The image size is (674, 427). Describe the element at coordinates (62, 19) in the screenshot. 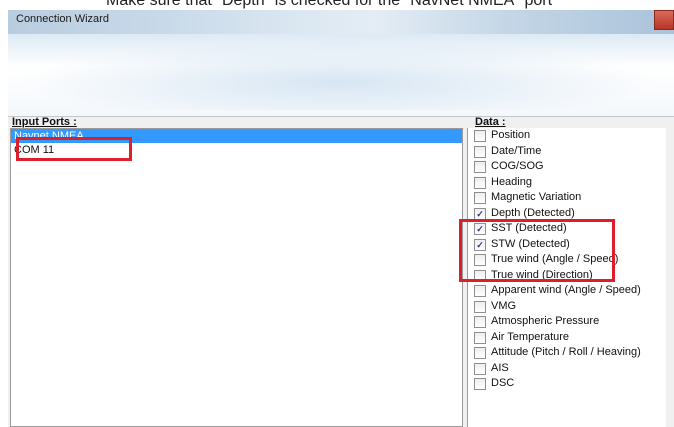

I see `window-title: Connection Wizard` at that location.